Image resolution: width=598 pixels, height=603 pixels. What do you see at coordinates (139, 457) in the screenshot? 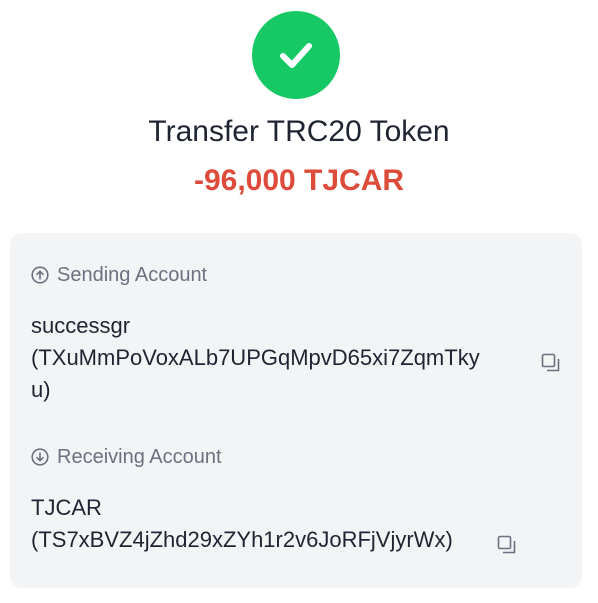
I see `receiving-account-label-text: Receiving Account` at bounding box center [139, 457].